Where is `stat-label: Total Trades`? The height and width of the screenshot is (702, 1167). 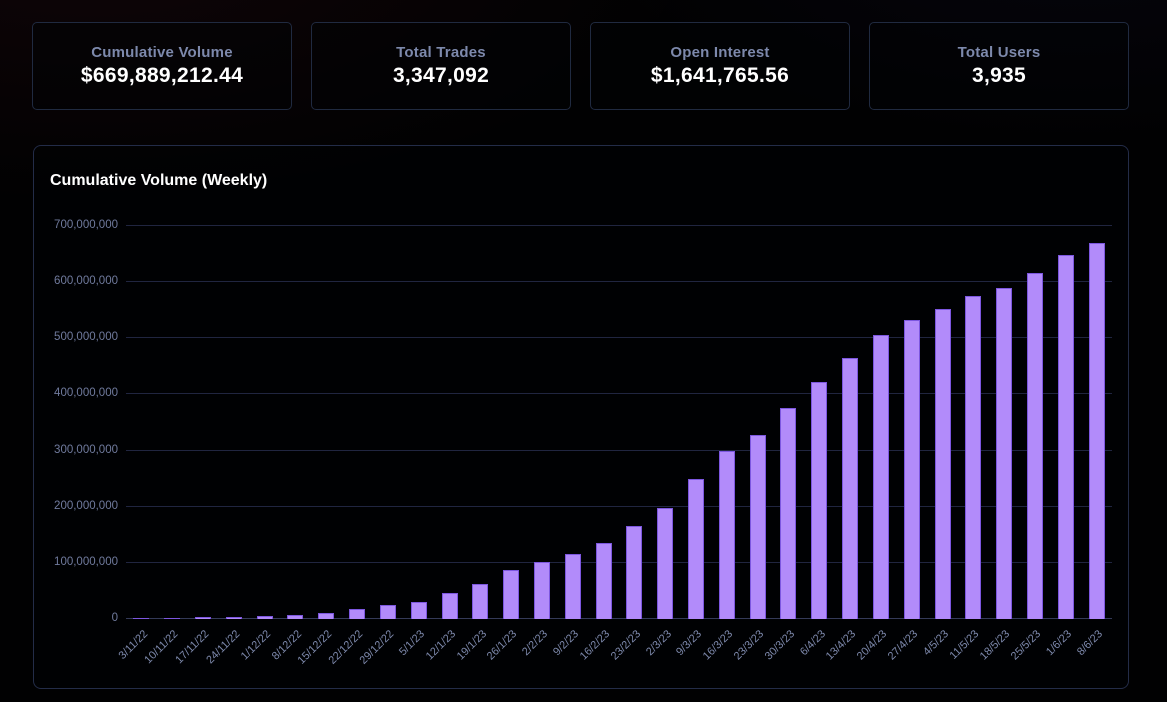 stat-label: Total Trades is located at coordinates (441, 52).